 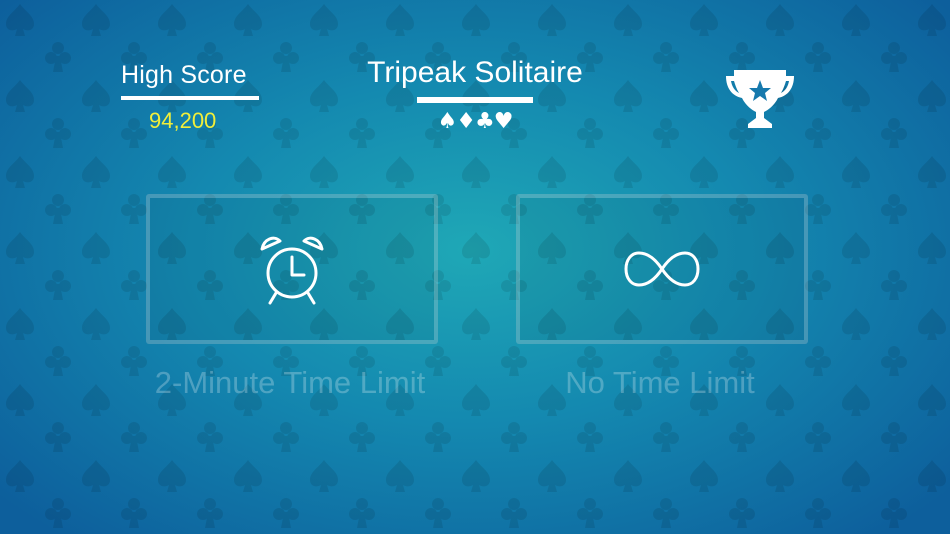 I want to click on timed-mode-button, so click(x=292, y=269).